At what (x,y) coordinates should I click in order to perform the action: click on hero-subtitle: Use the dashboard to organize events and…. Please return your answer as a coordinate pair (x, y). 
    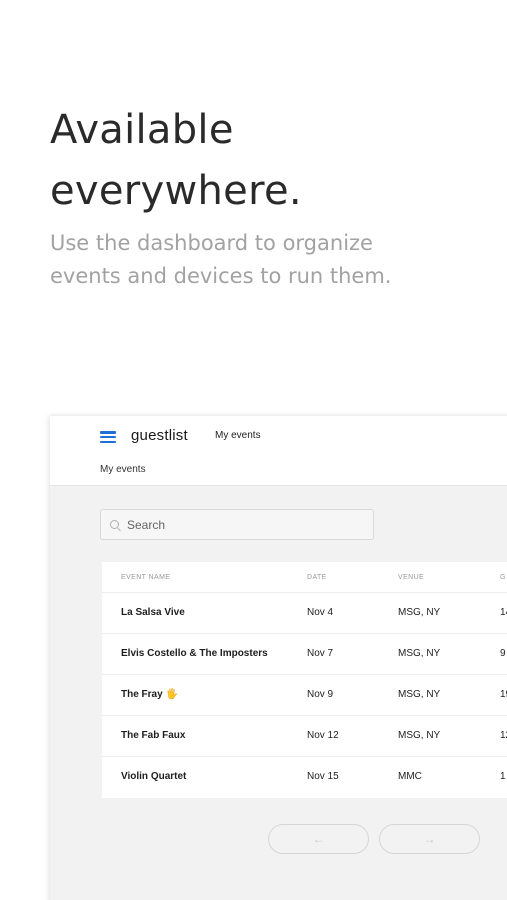
    Looking at the image, I should click on (250, 260).